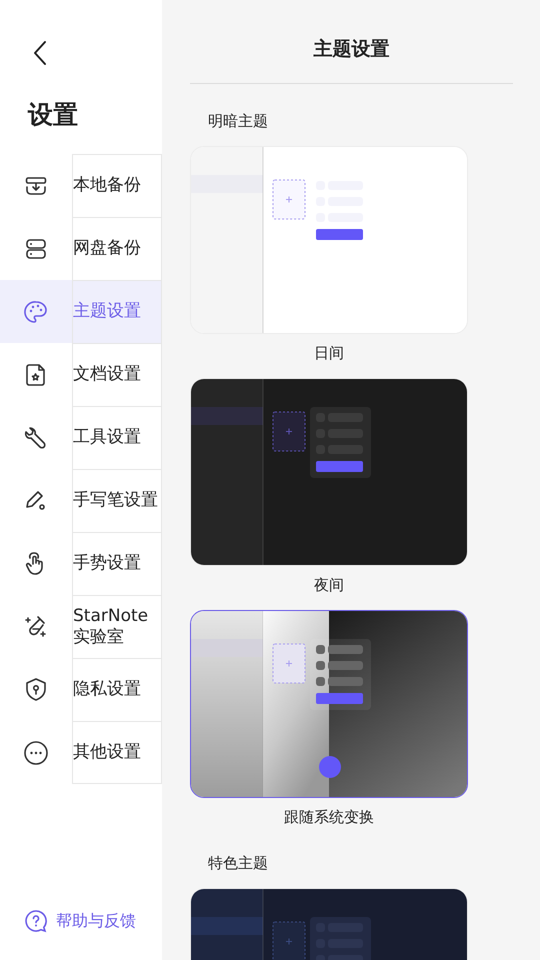  Describe the element at coordinates (36, 311) in the screenshot. I see `palette-icon` at that location.